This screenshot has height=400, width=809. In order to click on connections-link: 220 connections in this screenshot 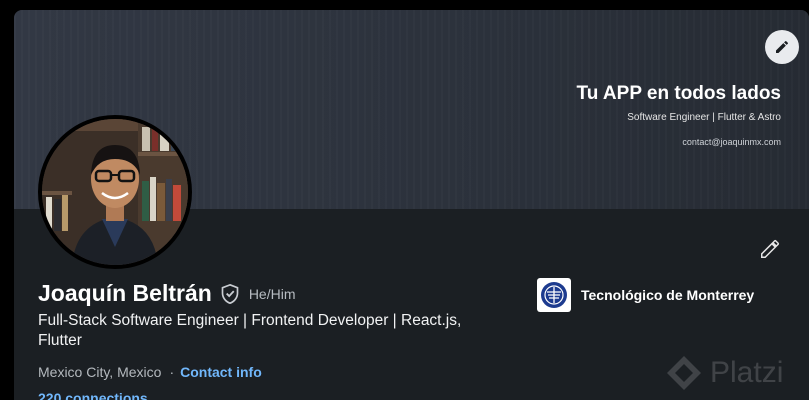, I will do `click(93, 395)`.